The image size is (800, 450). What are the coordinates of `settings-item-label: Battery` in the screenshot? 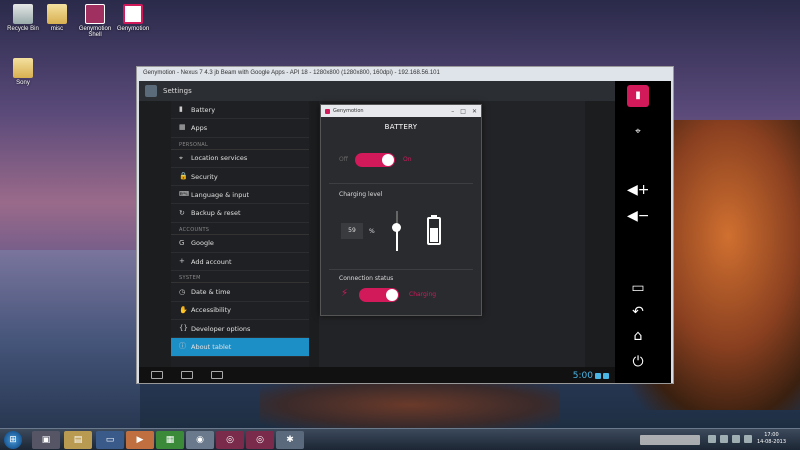 It's located at (203, 109).